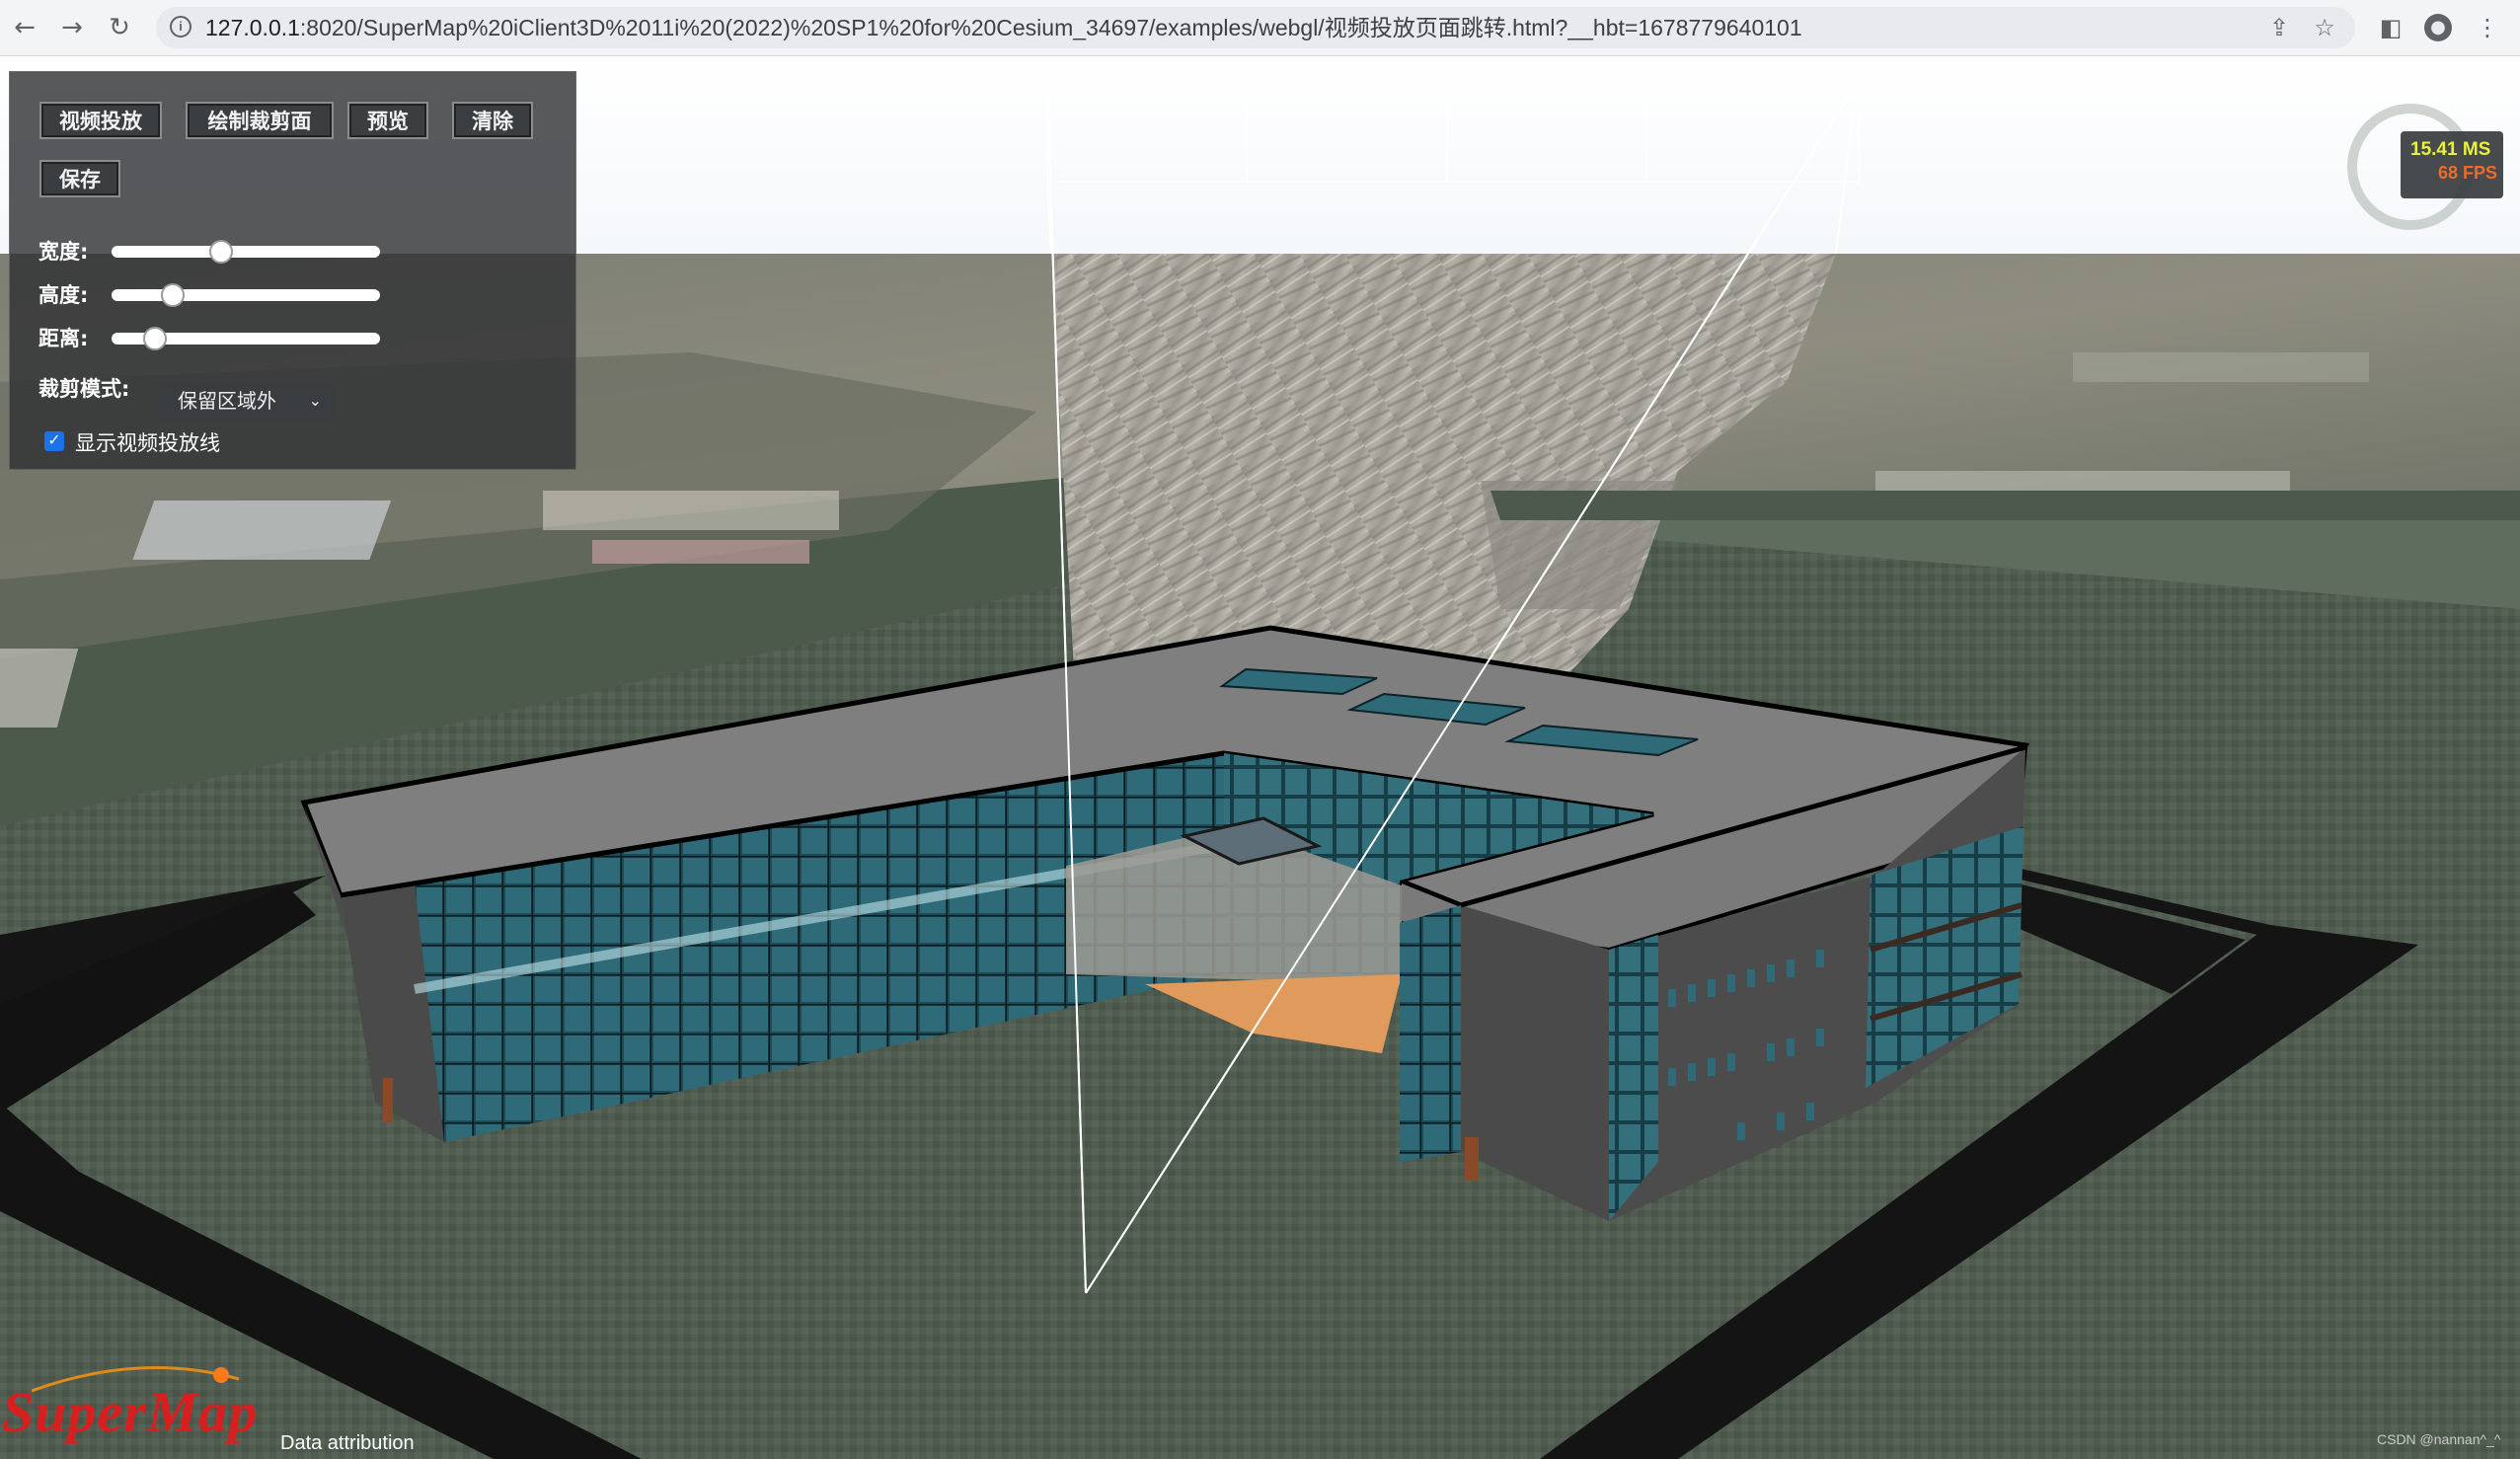 The height and width of the screenshot is (1459, 2520). Describe the element at coordinates (100, 120) in the screenshot. I see `video-projection-button: 视频投放` at that location.